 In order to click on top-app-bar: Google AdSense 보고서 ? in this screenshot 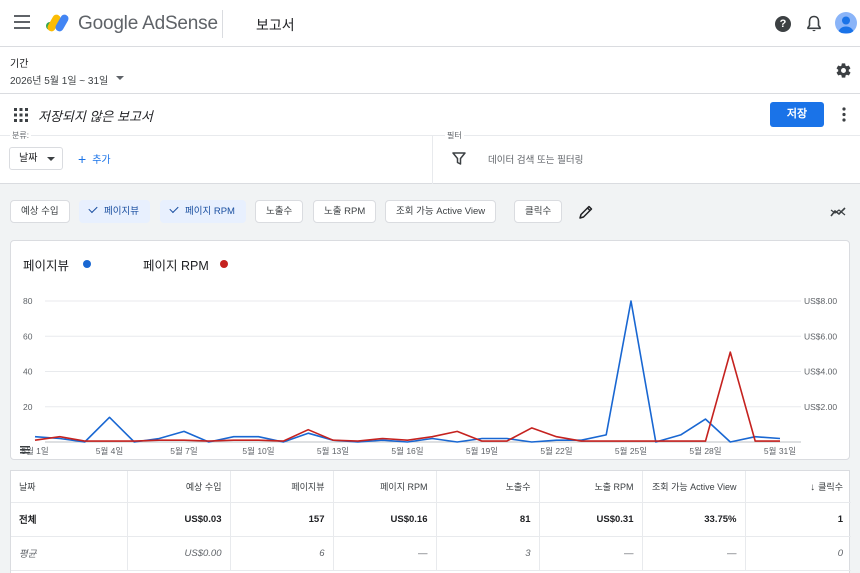, I will do `click(430, 23)`.